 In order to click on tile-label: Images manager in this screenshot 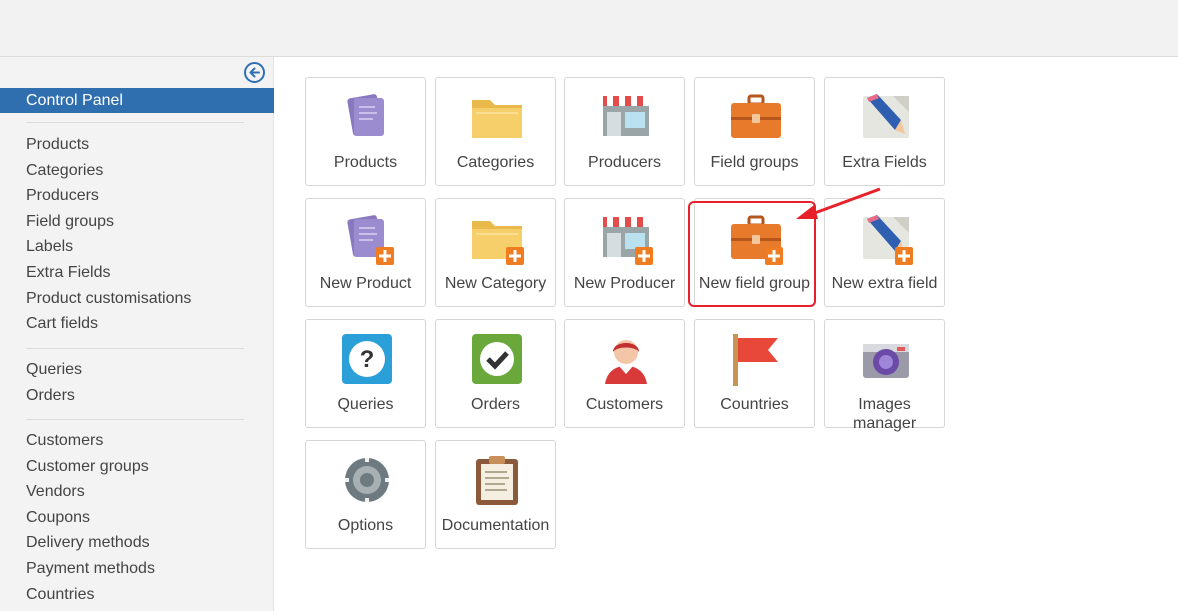, I will do `click(885, 414)`.